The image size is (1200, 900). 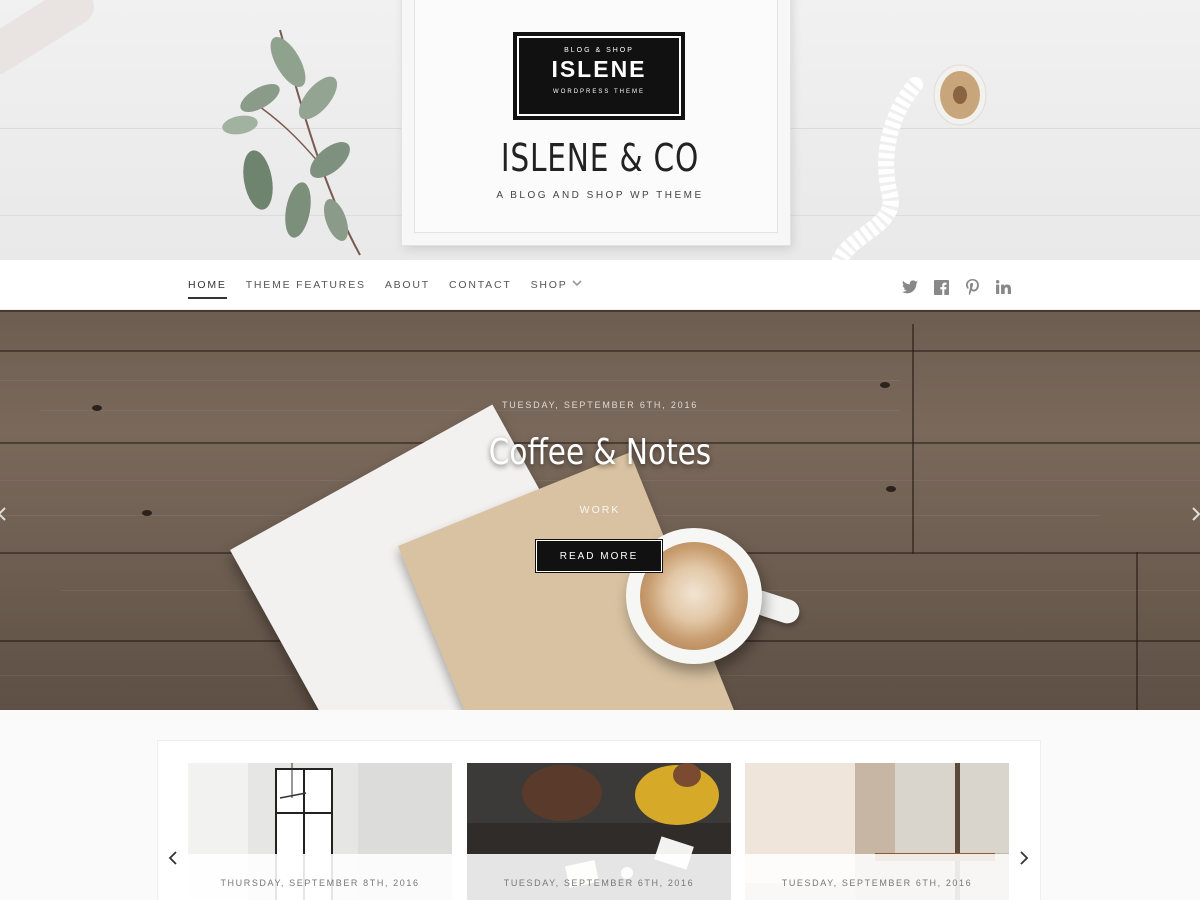 I want to click on post-caption: THURSDAY, SEPTEMBER 8TH, 2016, so click(x=320, y=877).